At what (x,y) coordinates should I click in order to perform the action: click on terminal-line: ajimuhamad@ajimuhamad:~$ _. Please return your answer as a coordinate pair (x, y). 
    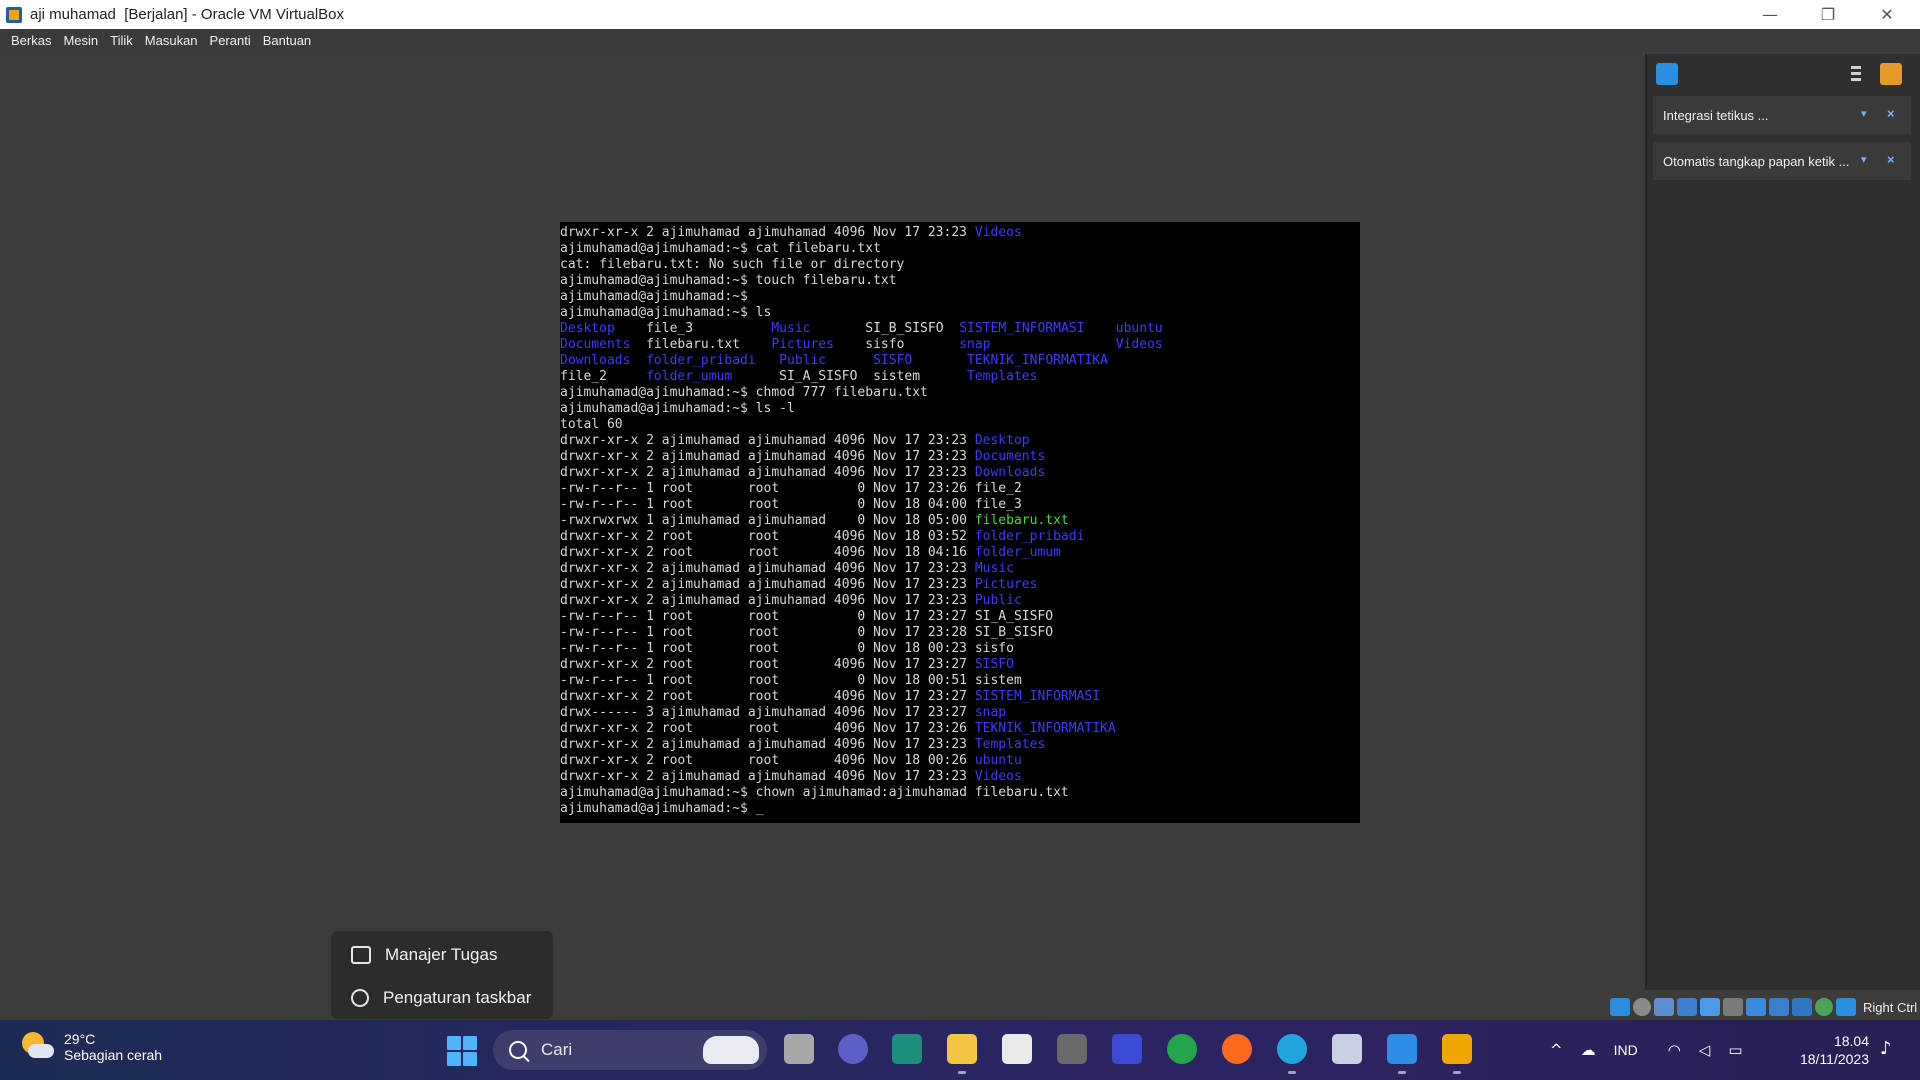
    Looking at the image, I should click on (960, 809).